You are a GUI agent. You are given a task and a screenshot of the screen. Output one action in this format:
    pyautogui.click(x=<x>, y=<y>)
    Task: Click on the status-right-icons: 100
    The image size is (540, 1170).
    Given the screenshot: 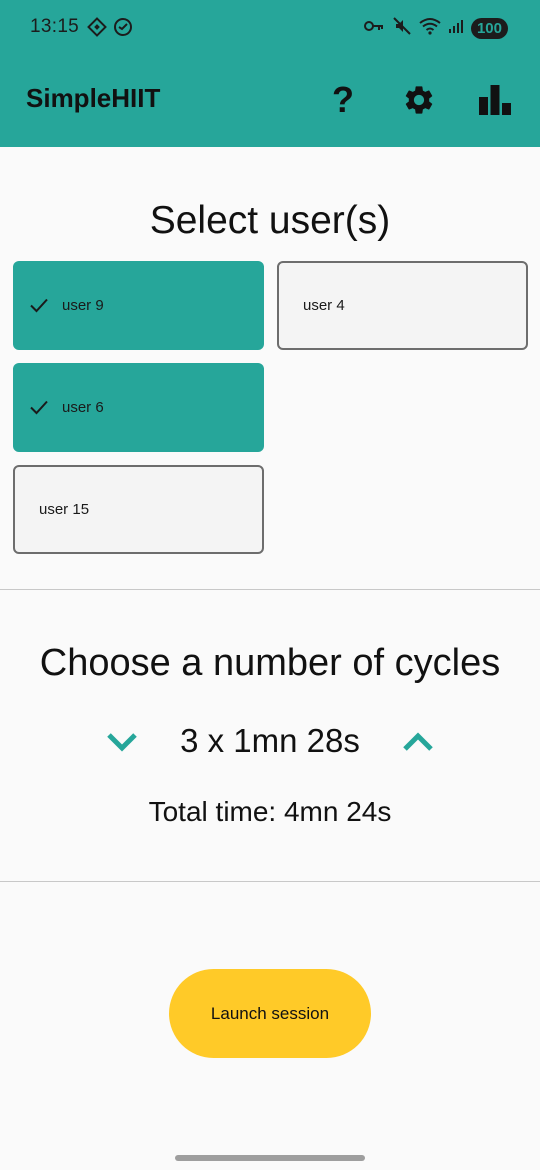 What is the action you would take?
    pyautogui.click(x=435, y=28)
    